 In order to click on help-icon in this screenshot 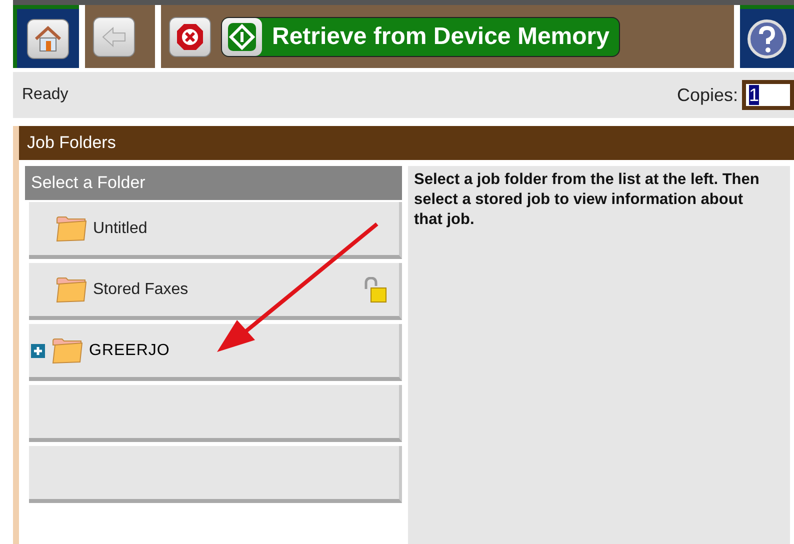, I will do `click(767, 38)`.